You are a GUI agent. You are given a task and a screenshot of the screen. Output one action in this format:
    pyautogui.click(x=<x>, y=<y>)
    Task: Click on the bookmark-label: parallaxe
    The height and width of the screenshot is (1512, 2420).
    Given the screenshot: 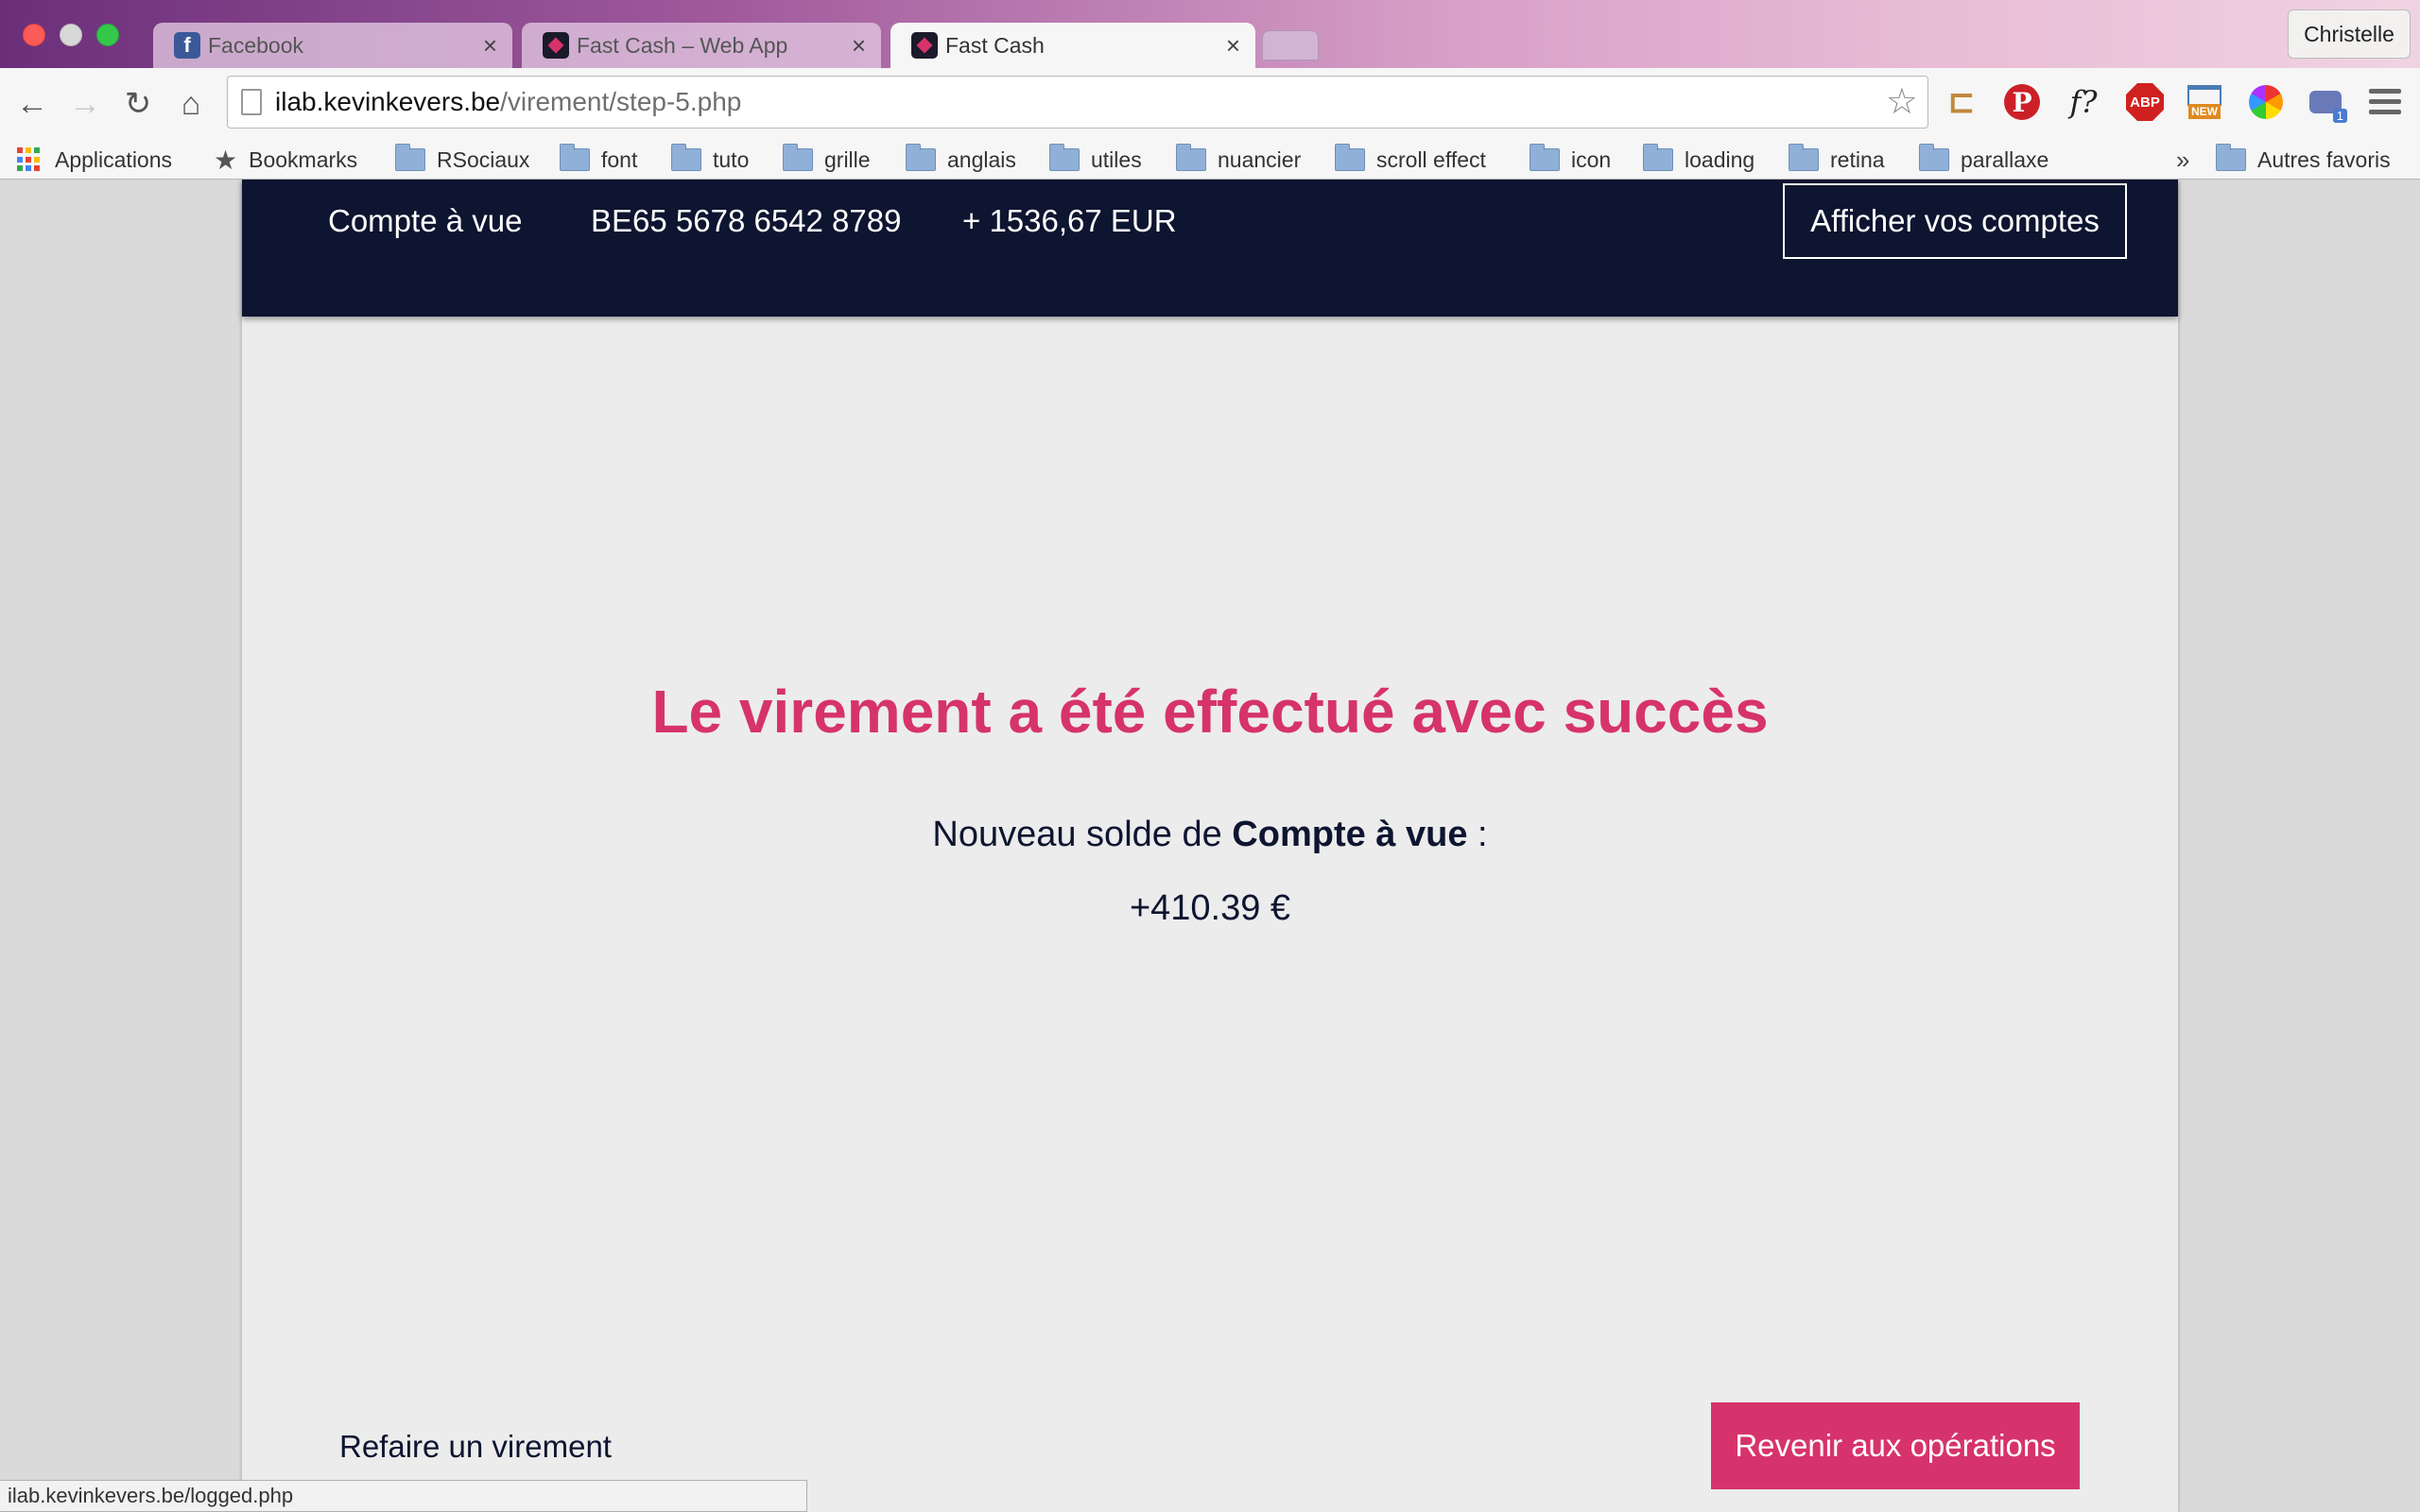 What is the action you would take?
    pyautogui.click(x=2005, y=159)
    